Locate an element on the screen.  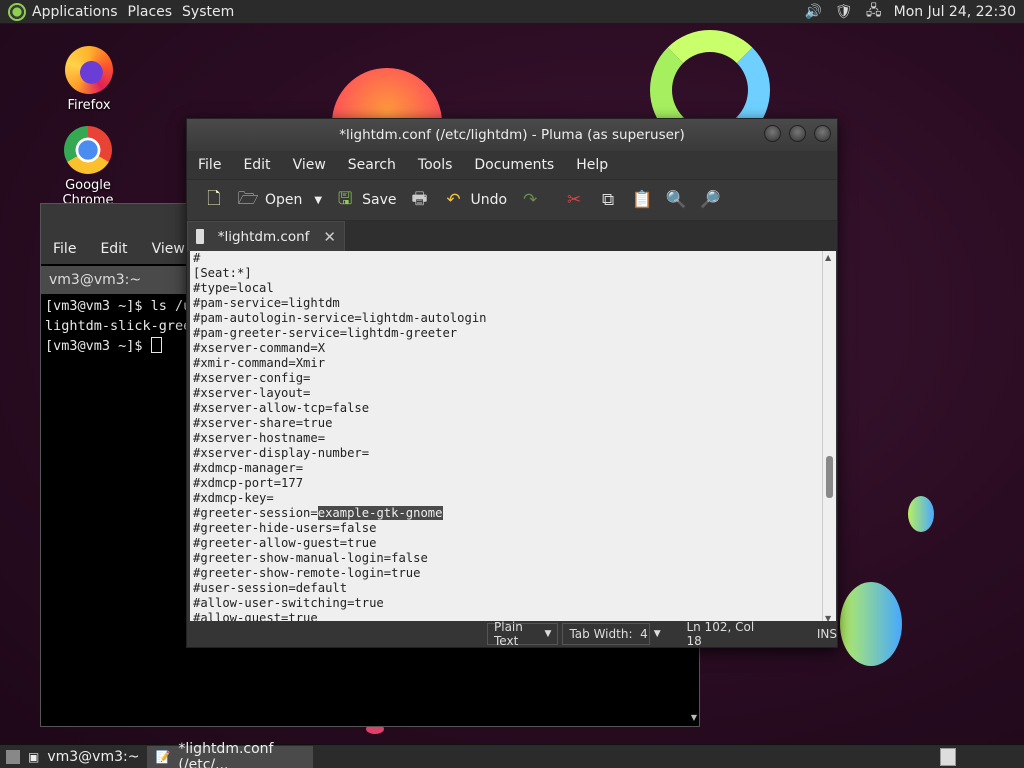
scrollbar-thumb is located at coordinates (829, 477).